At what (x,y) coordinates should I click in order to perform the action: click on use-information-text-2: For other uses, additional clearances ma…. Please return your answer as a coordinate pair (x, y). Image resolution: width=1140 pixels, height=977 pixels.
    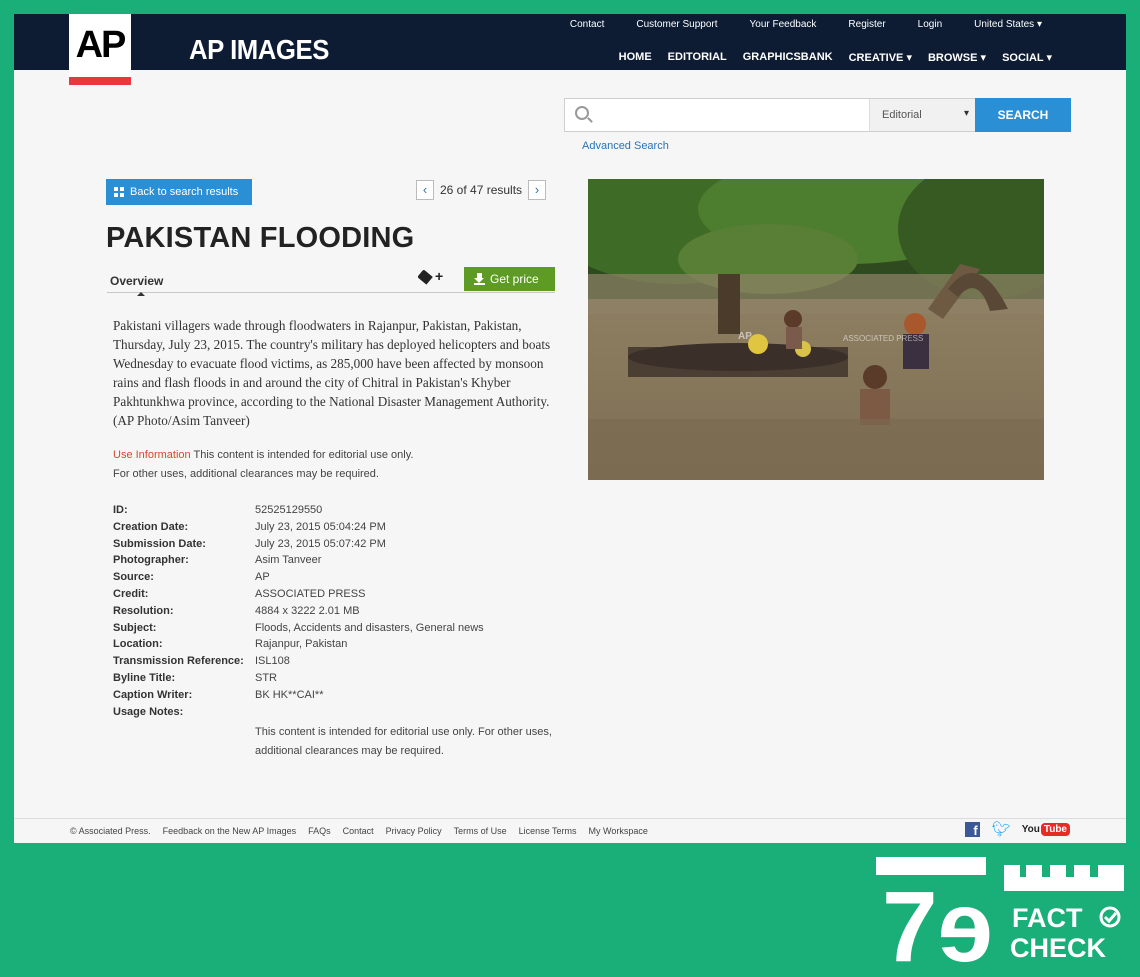
    Looking at the image, I should click on (246, 474).